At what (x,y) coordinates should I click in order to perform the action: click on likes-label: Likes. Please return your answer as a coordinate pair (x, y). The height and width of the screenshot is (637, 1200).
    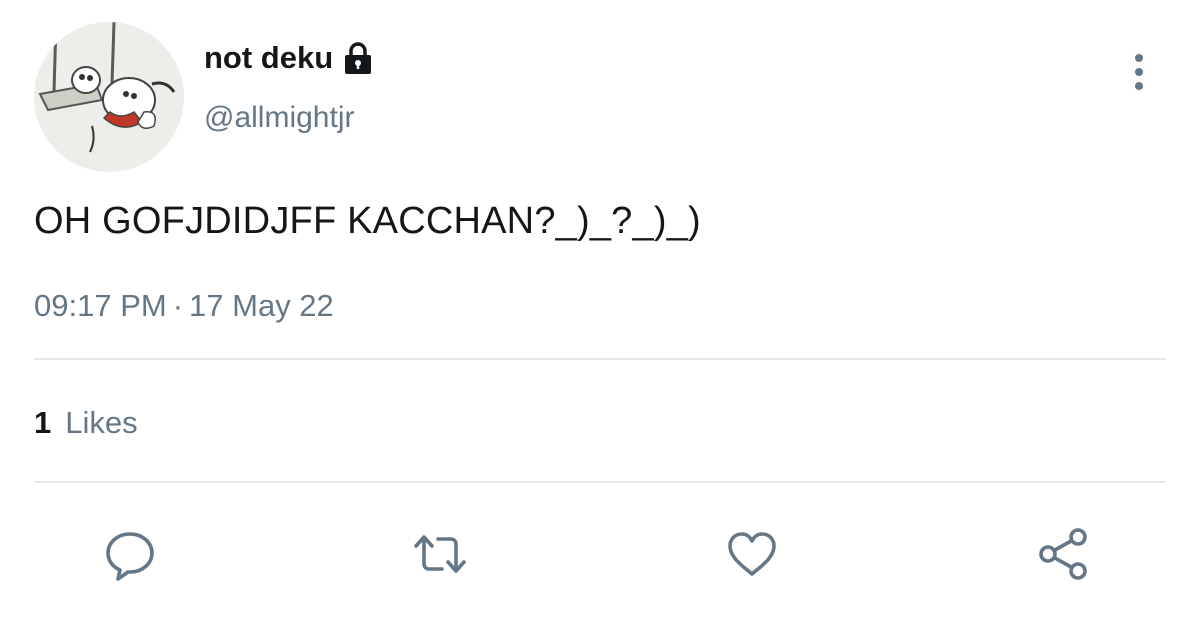
    Looking at the image, I should click on (101, 422).